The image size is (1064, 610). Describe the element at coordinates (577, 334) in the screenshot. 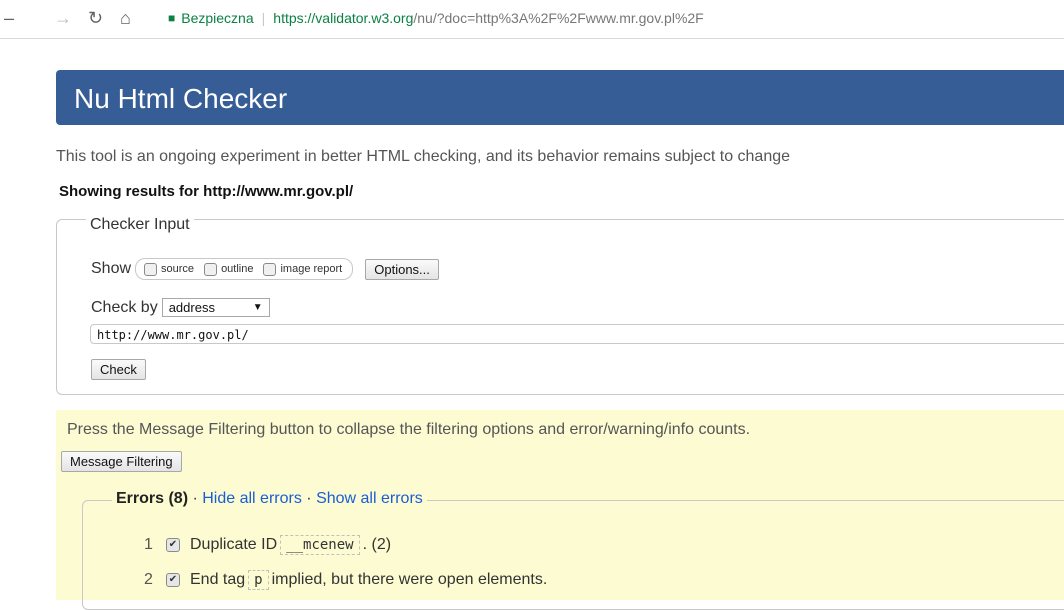

I see `address-input: http://www.mr.gov.pl/` at that location.